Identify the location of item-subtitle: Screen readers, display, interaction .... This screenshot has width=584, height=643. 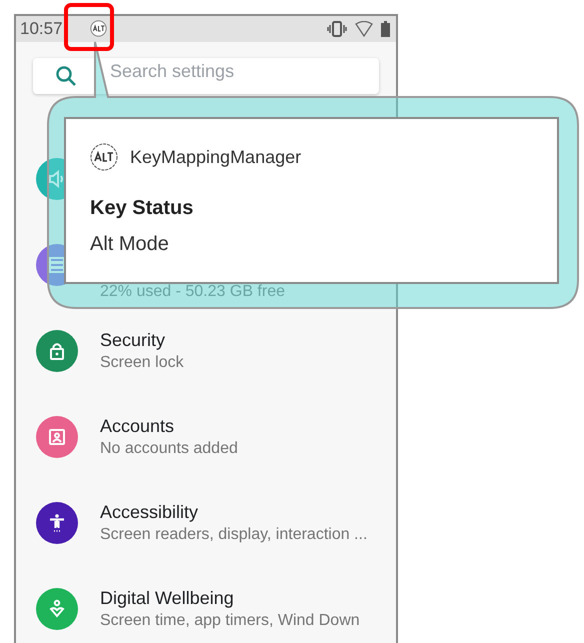
(234, 535).